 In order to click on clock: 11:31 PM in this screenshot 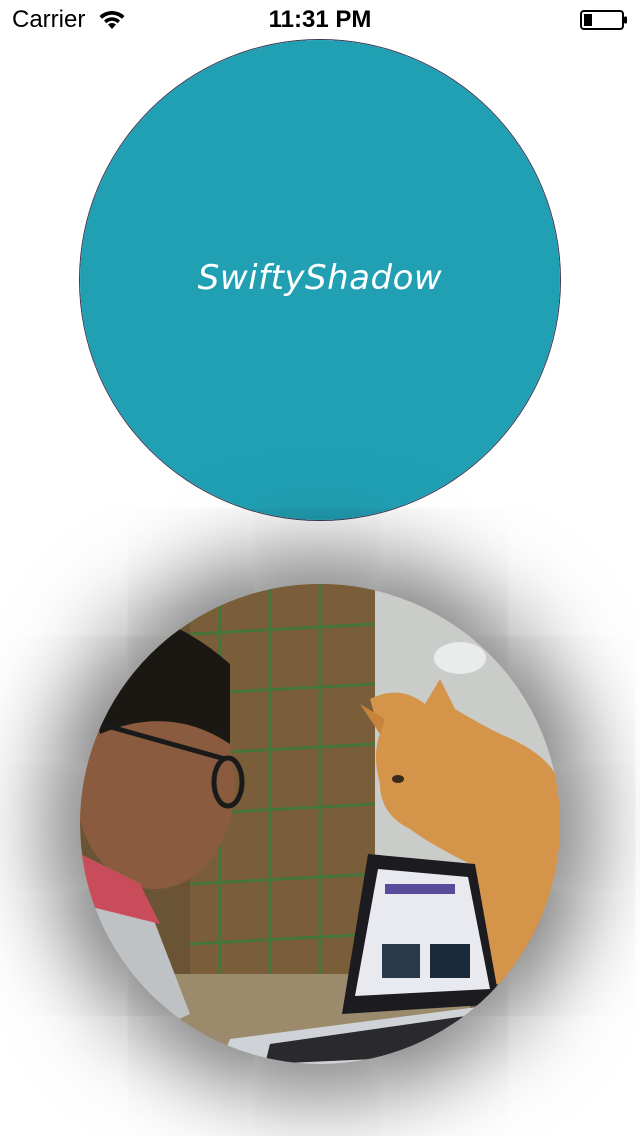, I will do `click(320, 19)`.